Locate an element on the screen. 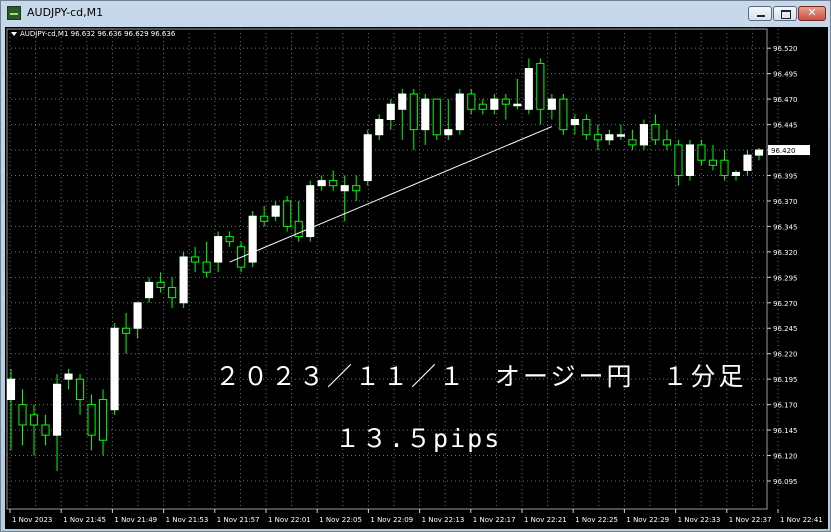 Image resolution: width=831 pixels, height=532 pixels. annotation-title: ２０２３／１１／１ オージー円 １分足 is located at coordinates (481, 376).